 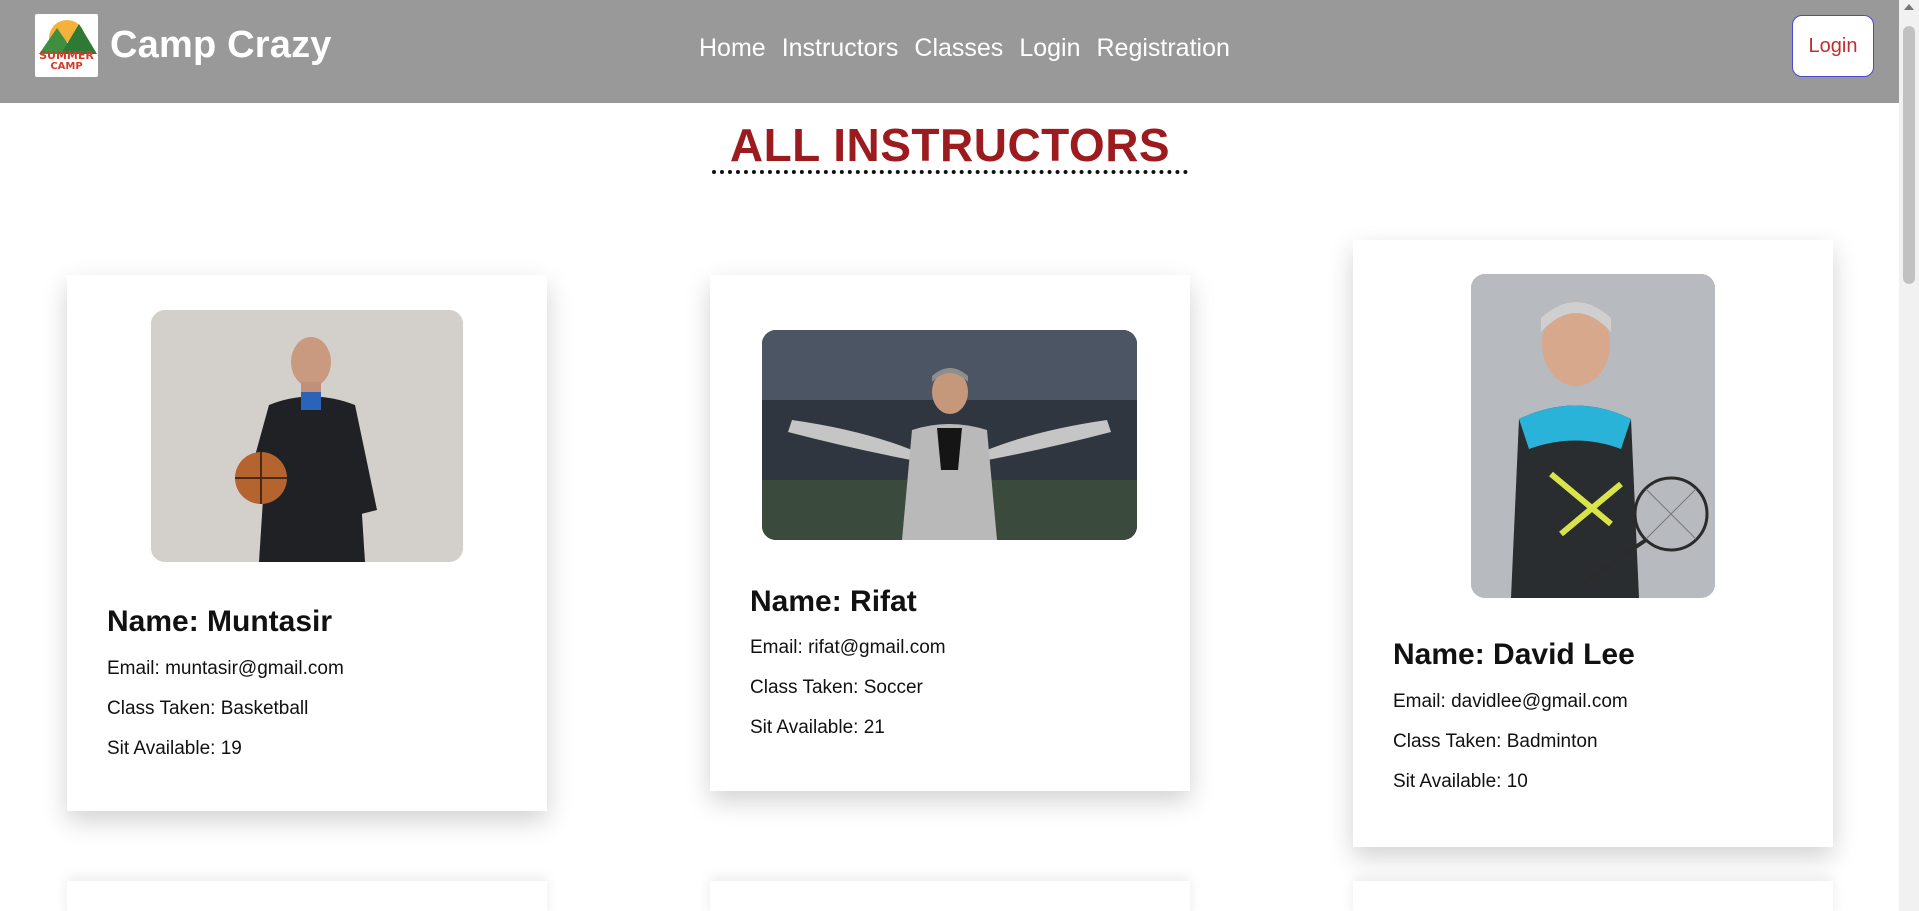 What do you see at coordinates (950, 145) in the screenshot?
I see `page-title: ALL INSTRUCTORS` at bounding box center [950, 145].